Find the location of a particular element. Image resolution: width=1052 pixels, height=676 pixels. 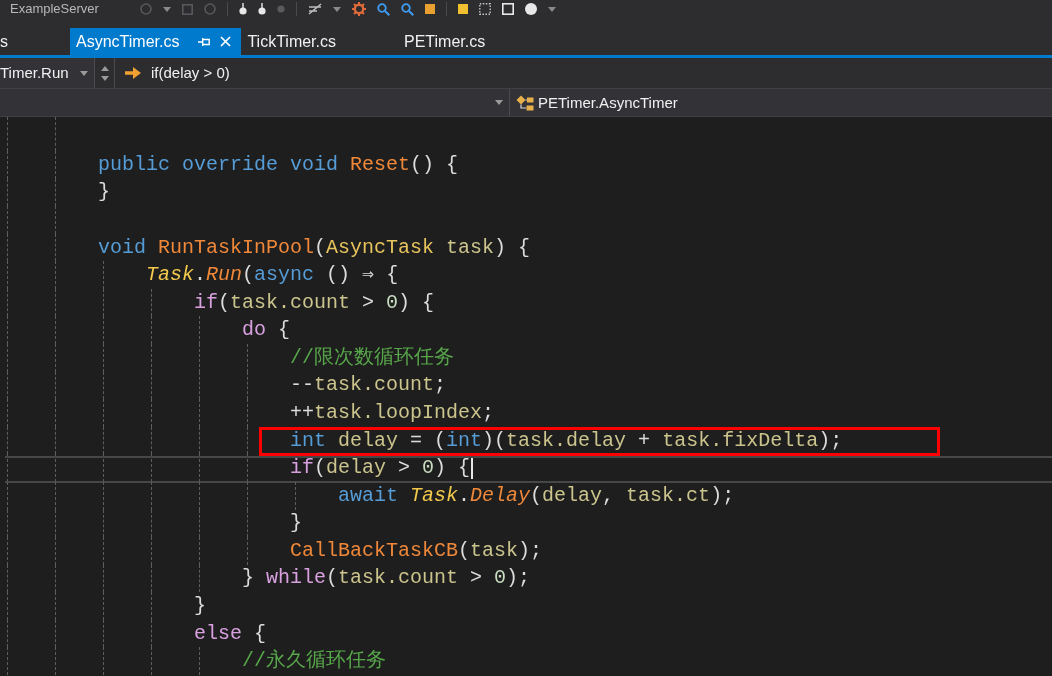

crossed-lines-icon is located at coordinates (315, 9).